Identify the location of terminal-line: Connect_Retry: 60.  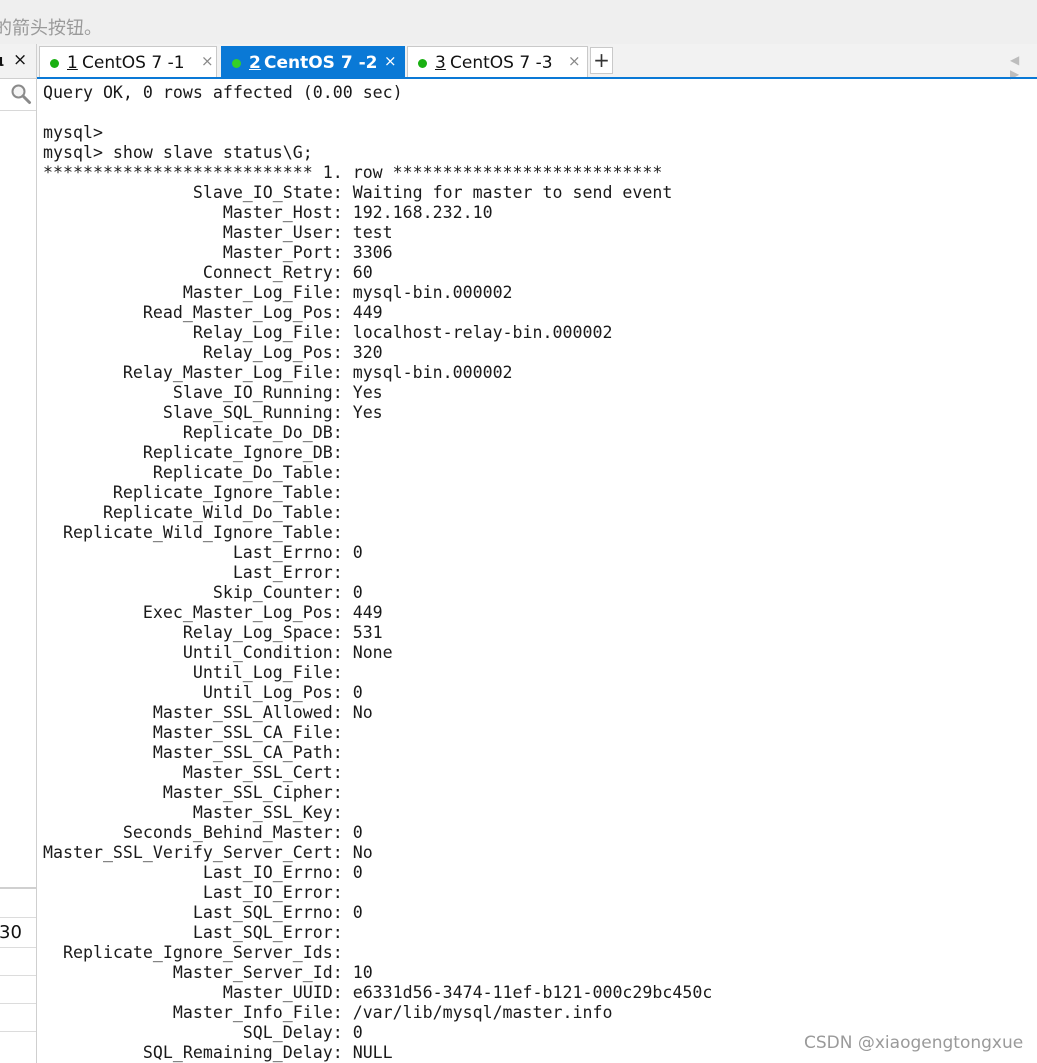
(208, 272).